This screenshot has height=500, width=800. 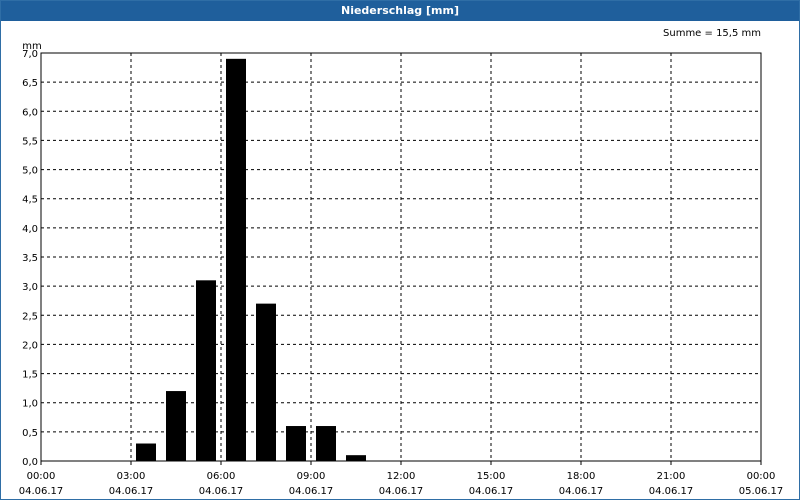 I want to click on y-tick-label: 3,5, so click(x=30, y=258).